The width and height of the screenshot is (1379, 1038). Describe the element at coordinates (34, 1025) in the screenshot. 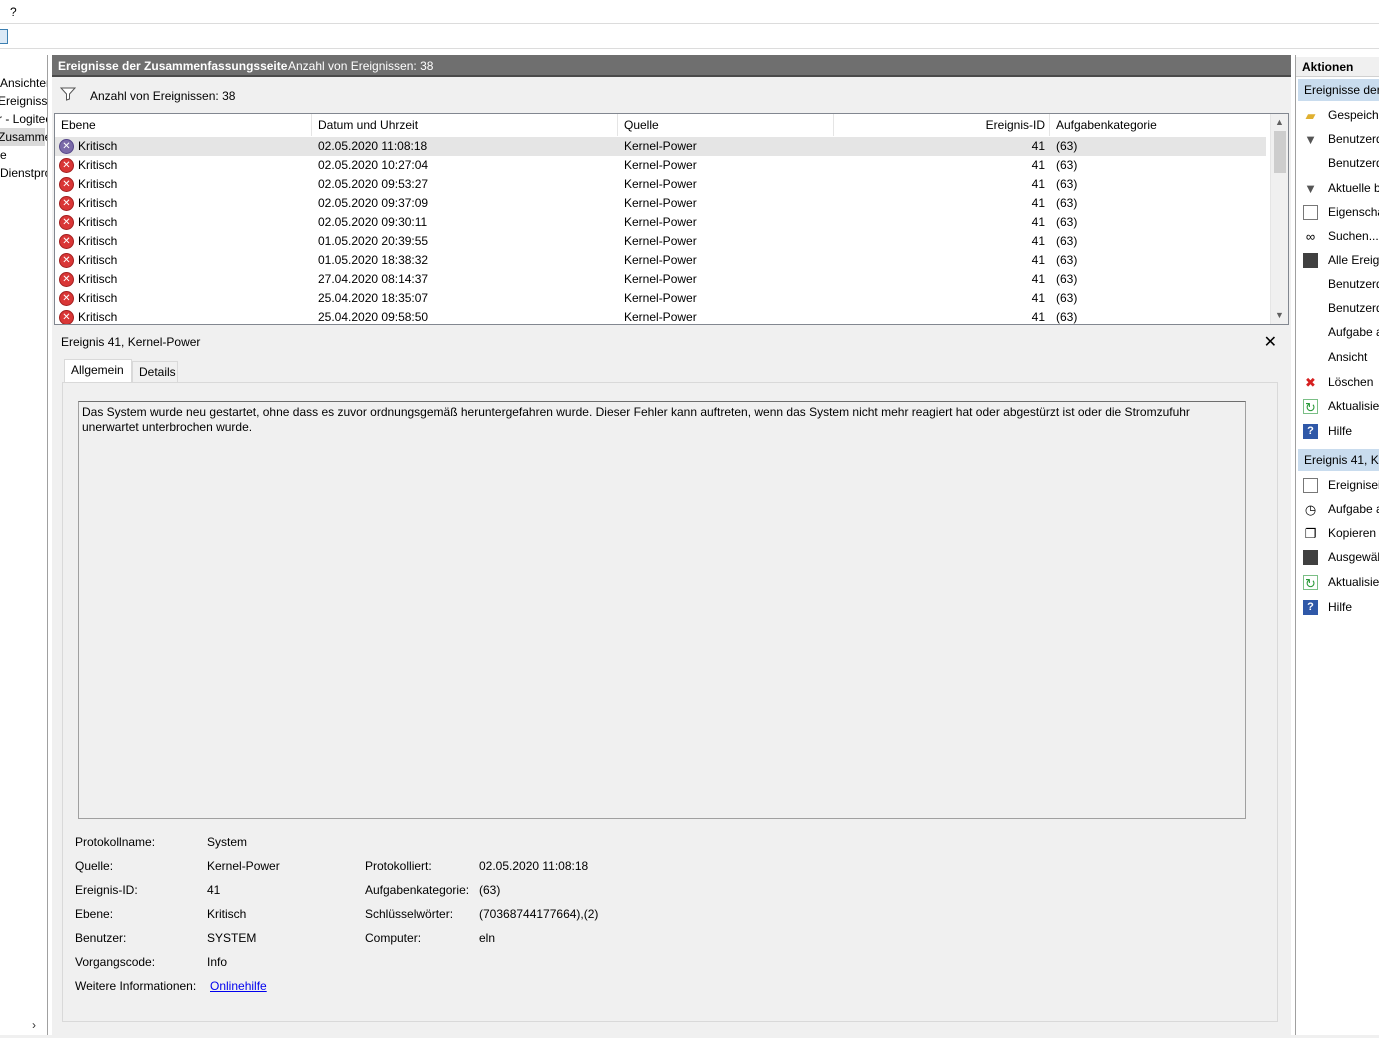

I see `chevron-right-icon: ›` at that location.